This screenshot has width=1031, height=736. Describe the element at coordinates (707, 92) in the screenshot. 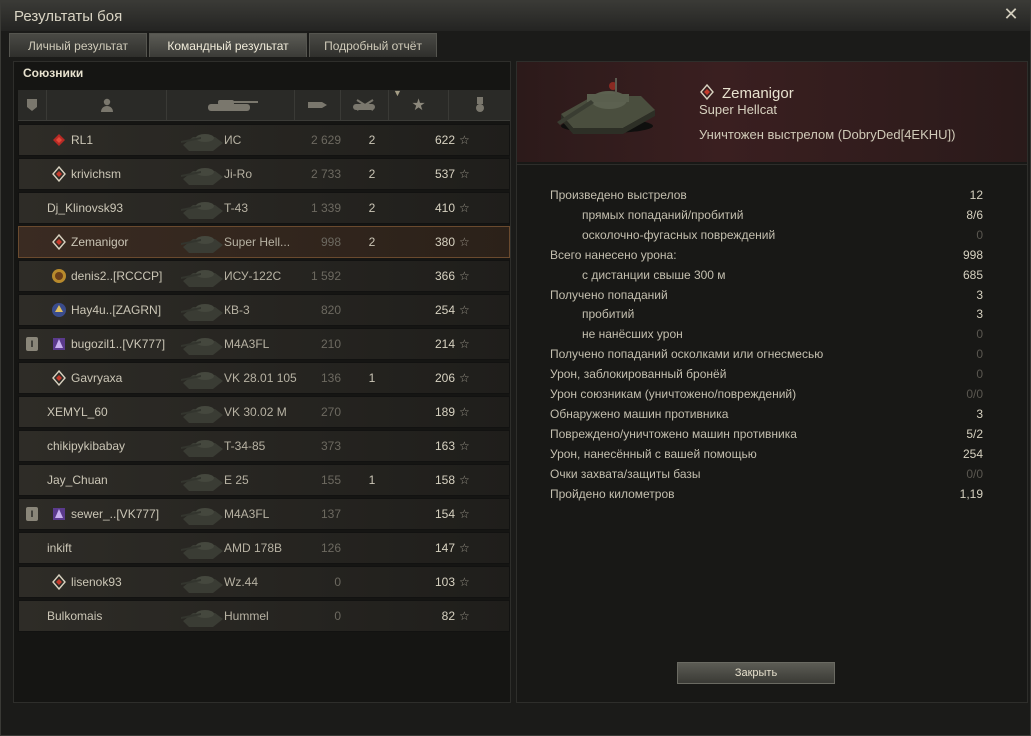

I see `clan-diamond-icon` at that location.